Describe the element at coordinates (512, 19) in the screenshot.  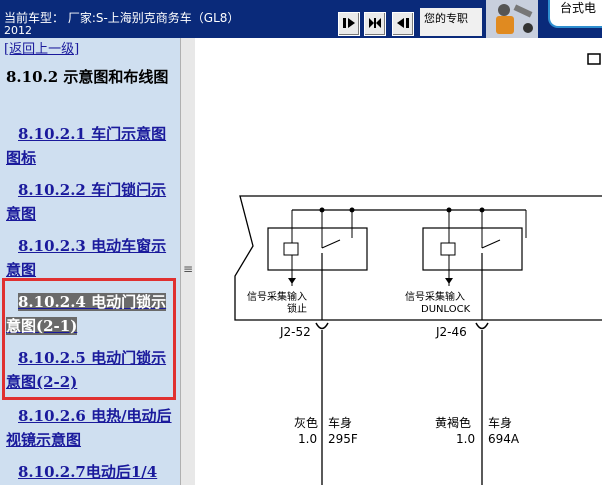
I see `mechanic-logo-icon` at that location.